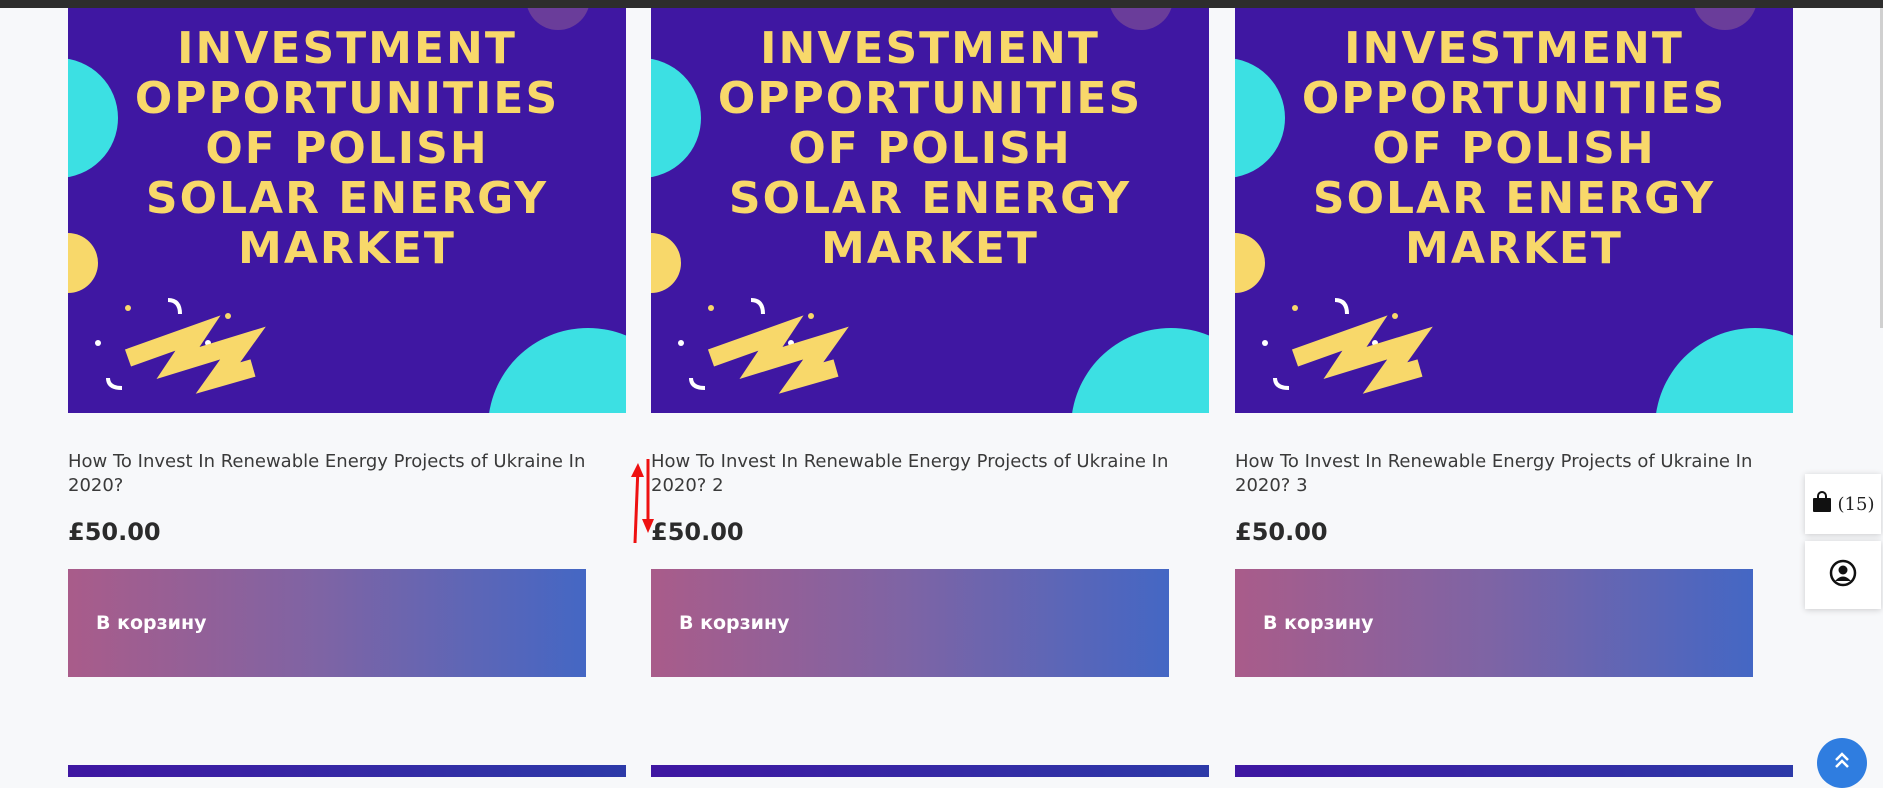 Image resolution: width=1883 pixels, height=788 pixels. What do you see at coordinates (1856, 504) in the screenshot?
I see `cart-count: (15)` at bounding box center [1856, 504].